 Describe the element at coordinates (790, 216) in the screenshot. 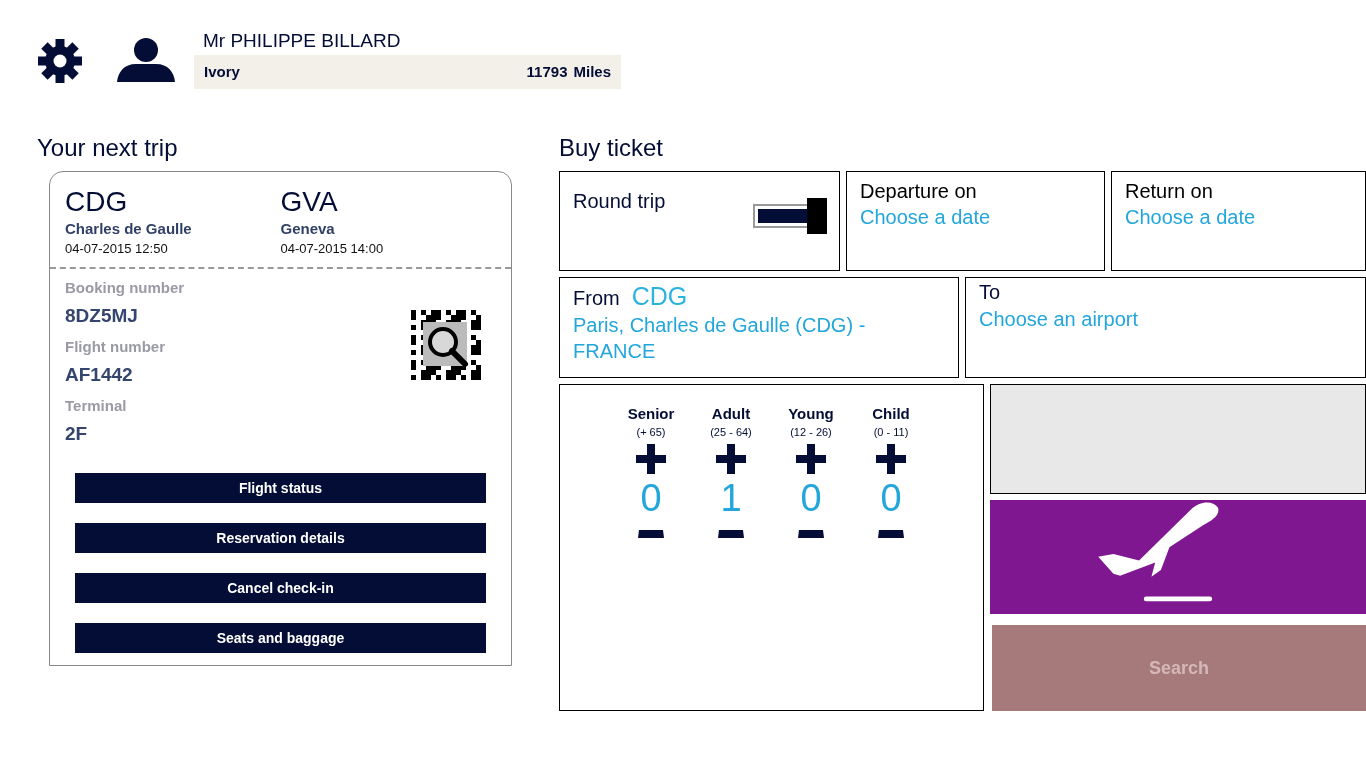

I see `round-trip-toggle` at that location.